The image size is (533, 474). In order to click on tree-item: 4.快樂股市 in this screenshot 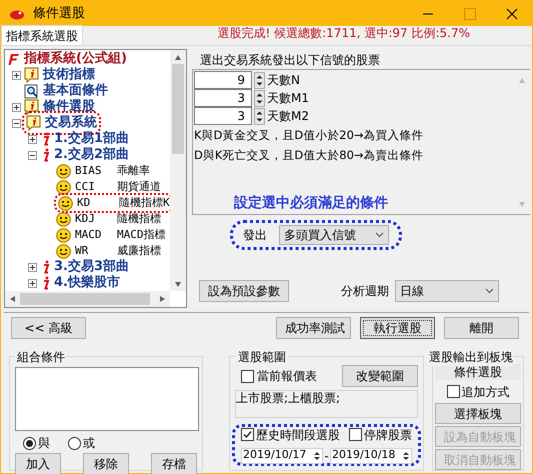, I will do `click(80, 282)`.